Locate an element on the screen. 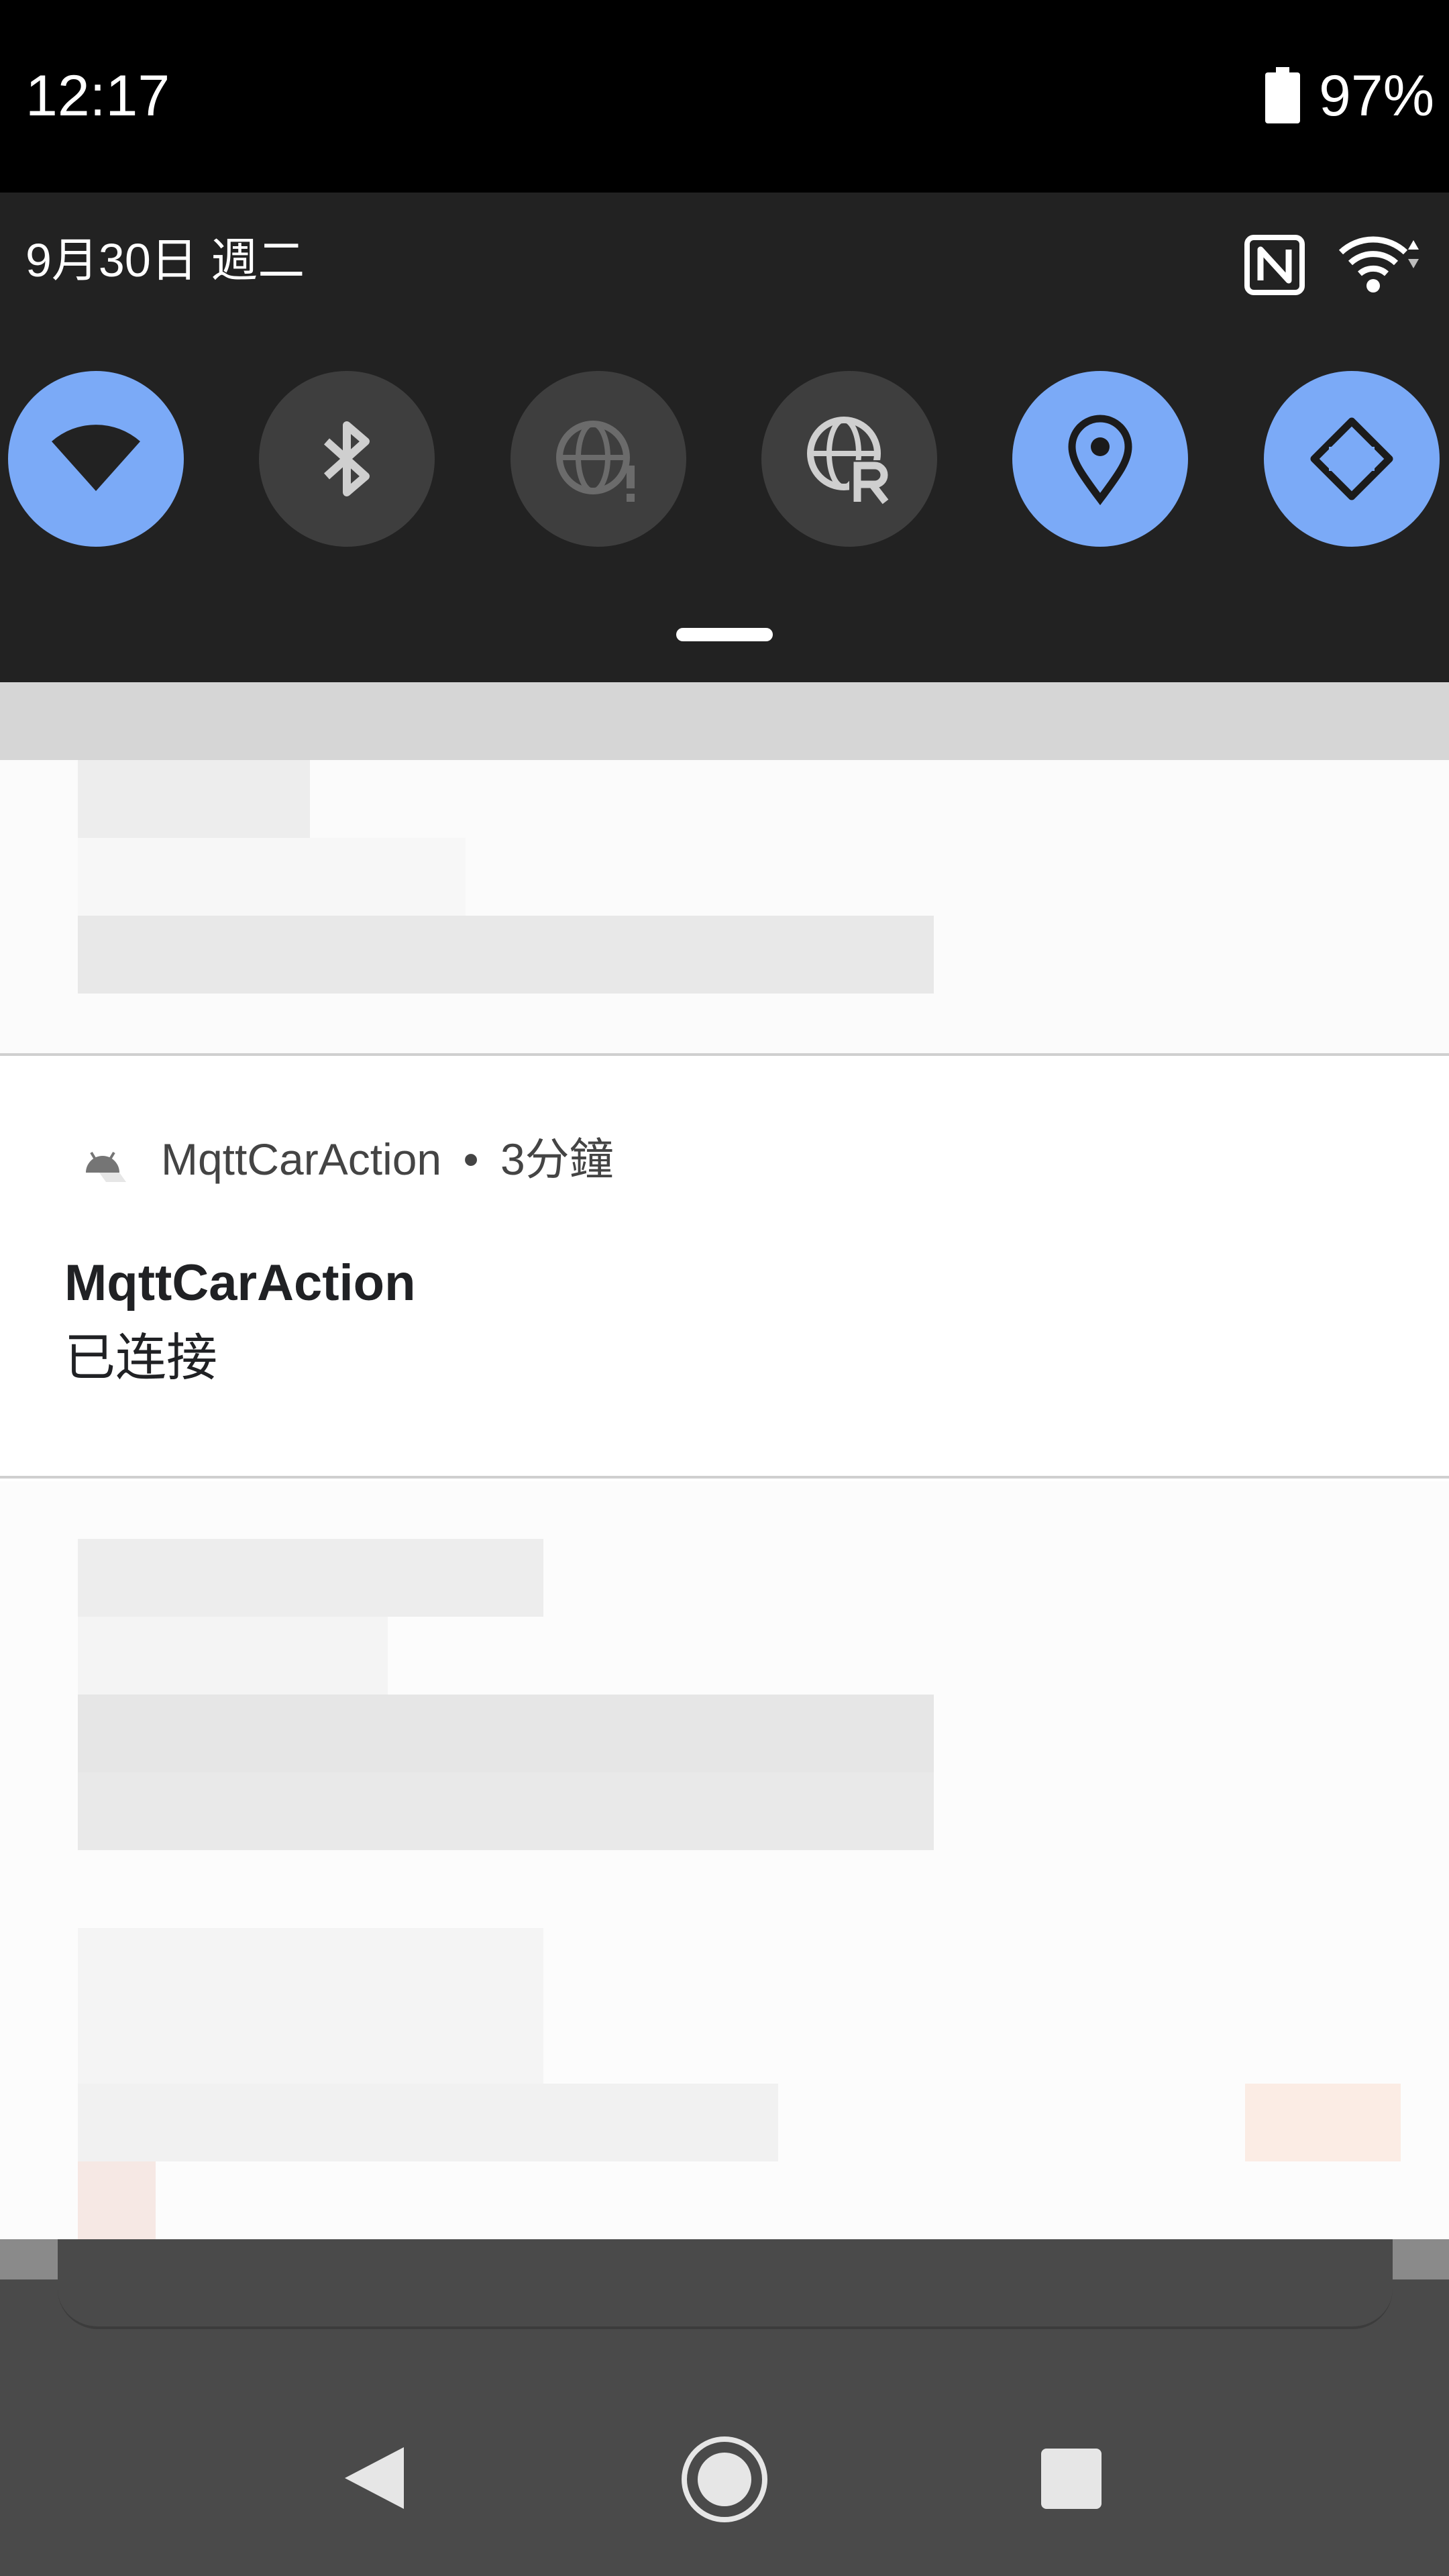 Image resolution: width=1449 pixels, height=2576 pixels. roaming-tile is located at coordinates (849, 459).